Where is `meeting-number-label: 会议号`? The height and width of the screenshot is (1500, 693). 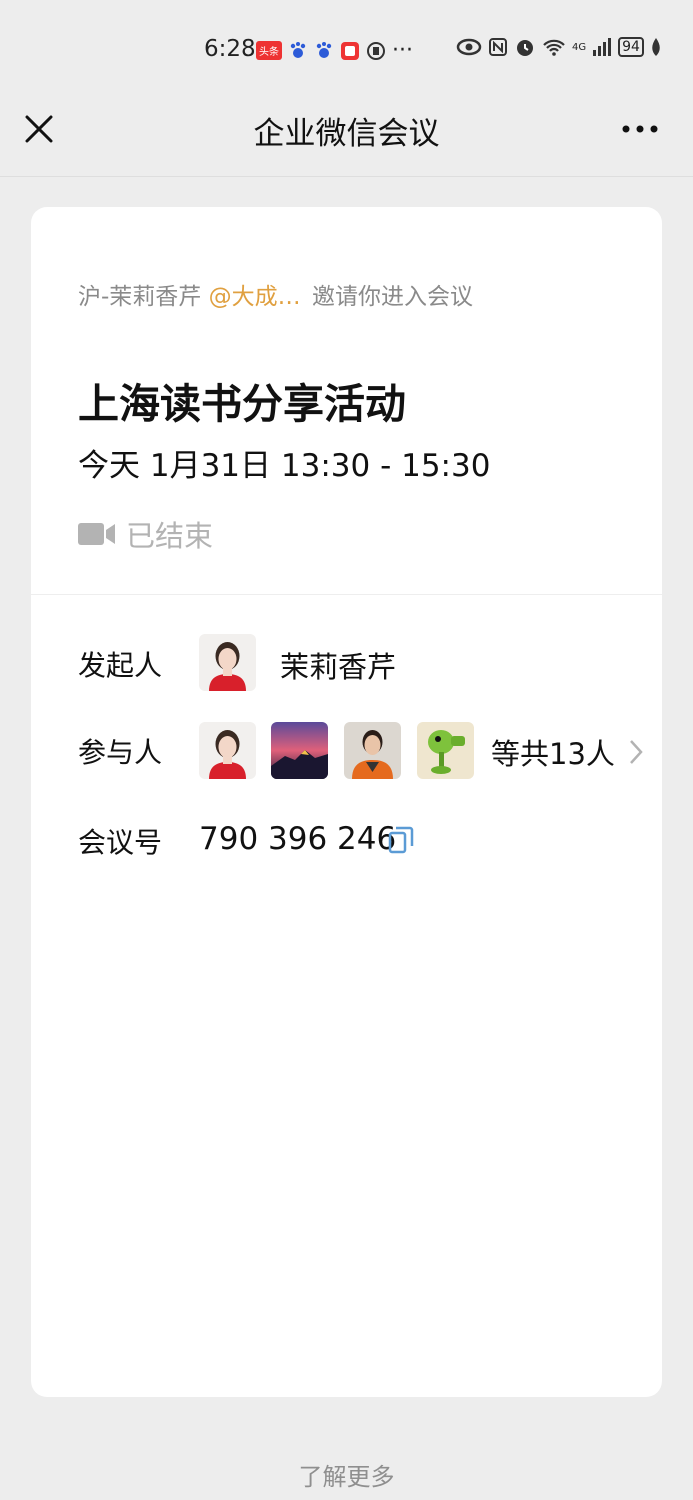
meeting-number-label: 会议号 is located at coordinates (120, 842).